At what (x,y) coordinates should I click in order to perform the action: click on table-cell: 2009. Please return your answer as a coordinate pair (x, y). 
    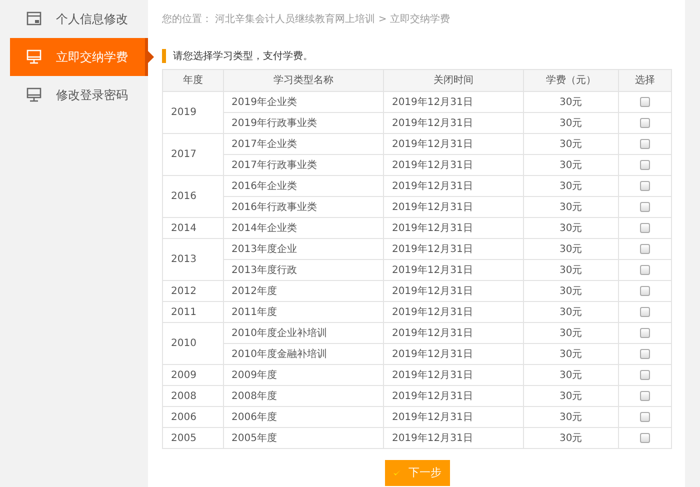
    Looking at the image, I should click on (193, 375).